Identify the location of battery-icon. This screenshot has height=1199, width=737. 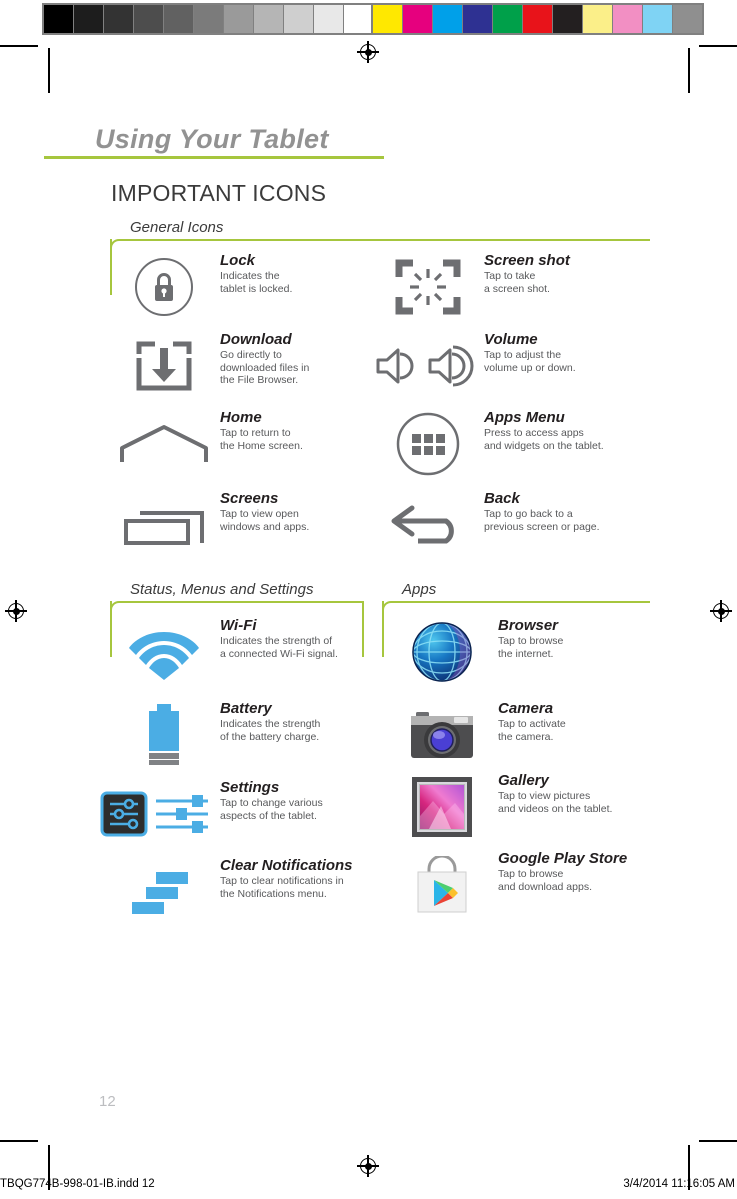
(164, 735).